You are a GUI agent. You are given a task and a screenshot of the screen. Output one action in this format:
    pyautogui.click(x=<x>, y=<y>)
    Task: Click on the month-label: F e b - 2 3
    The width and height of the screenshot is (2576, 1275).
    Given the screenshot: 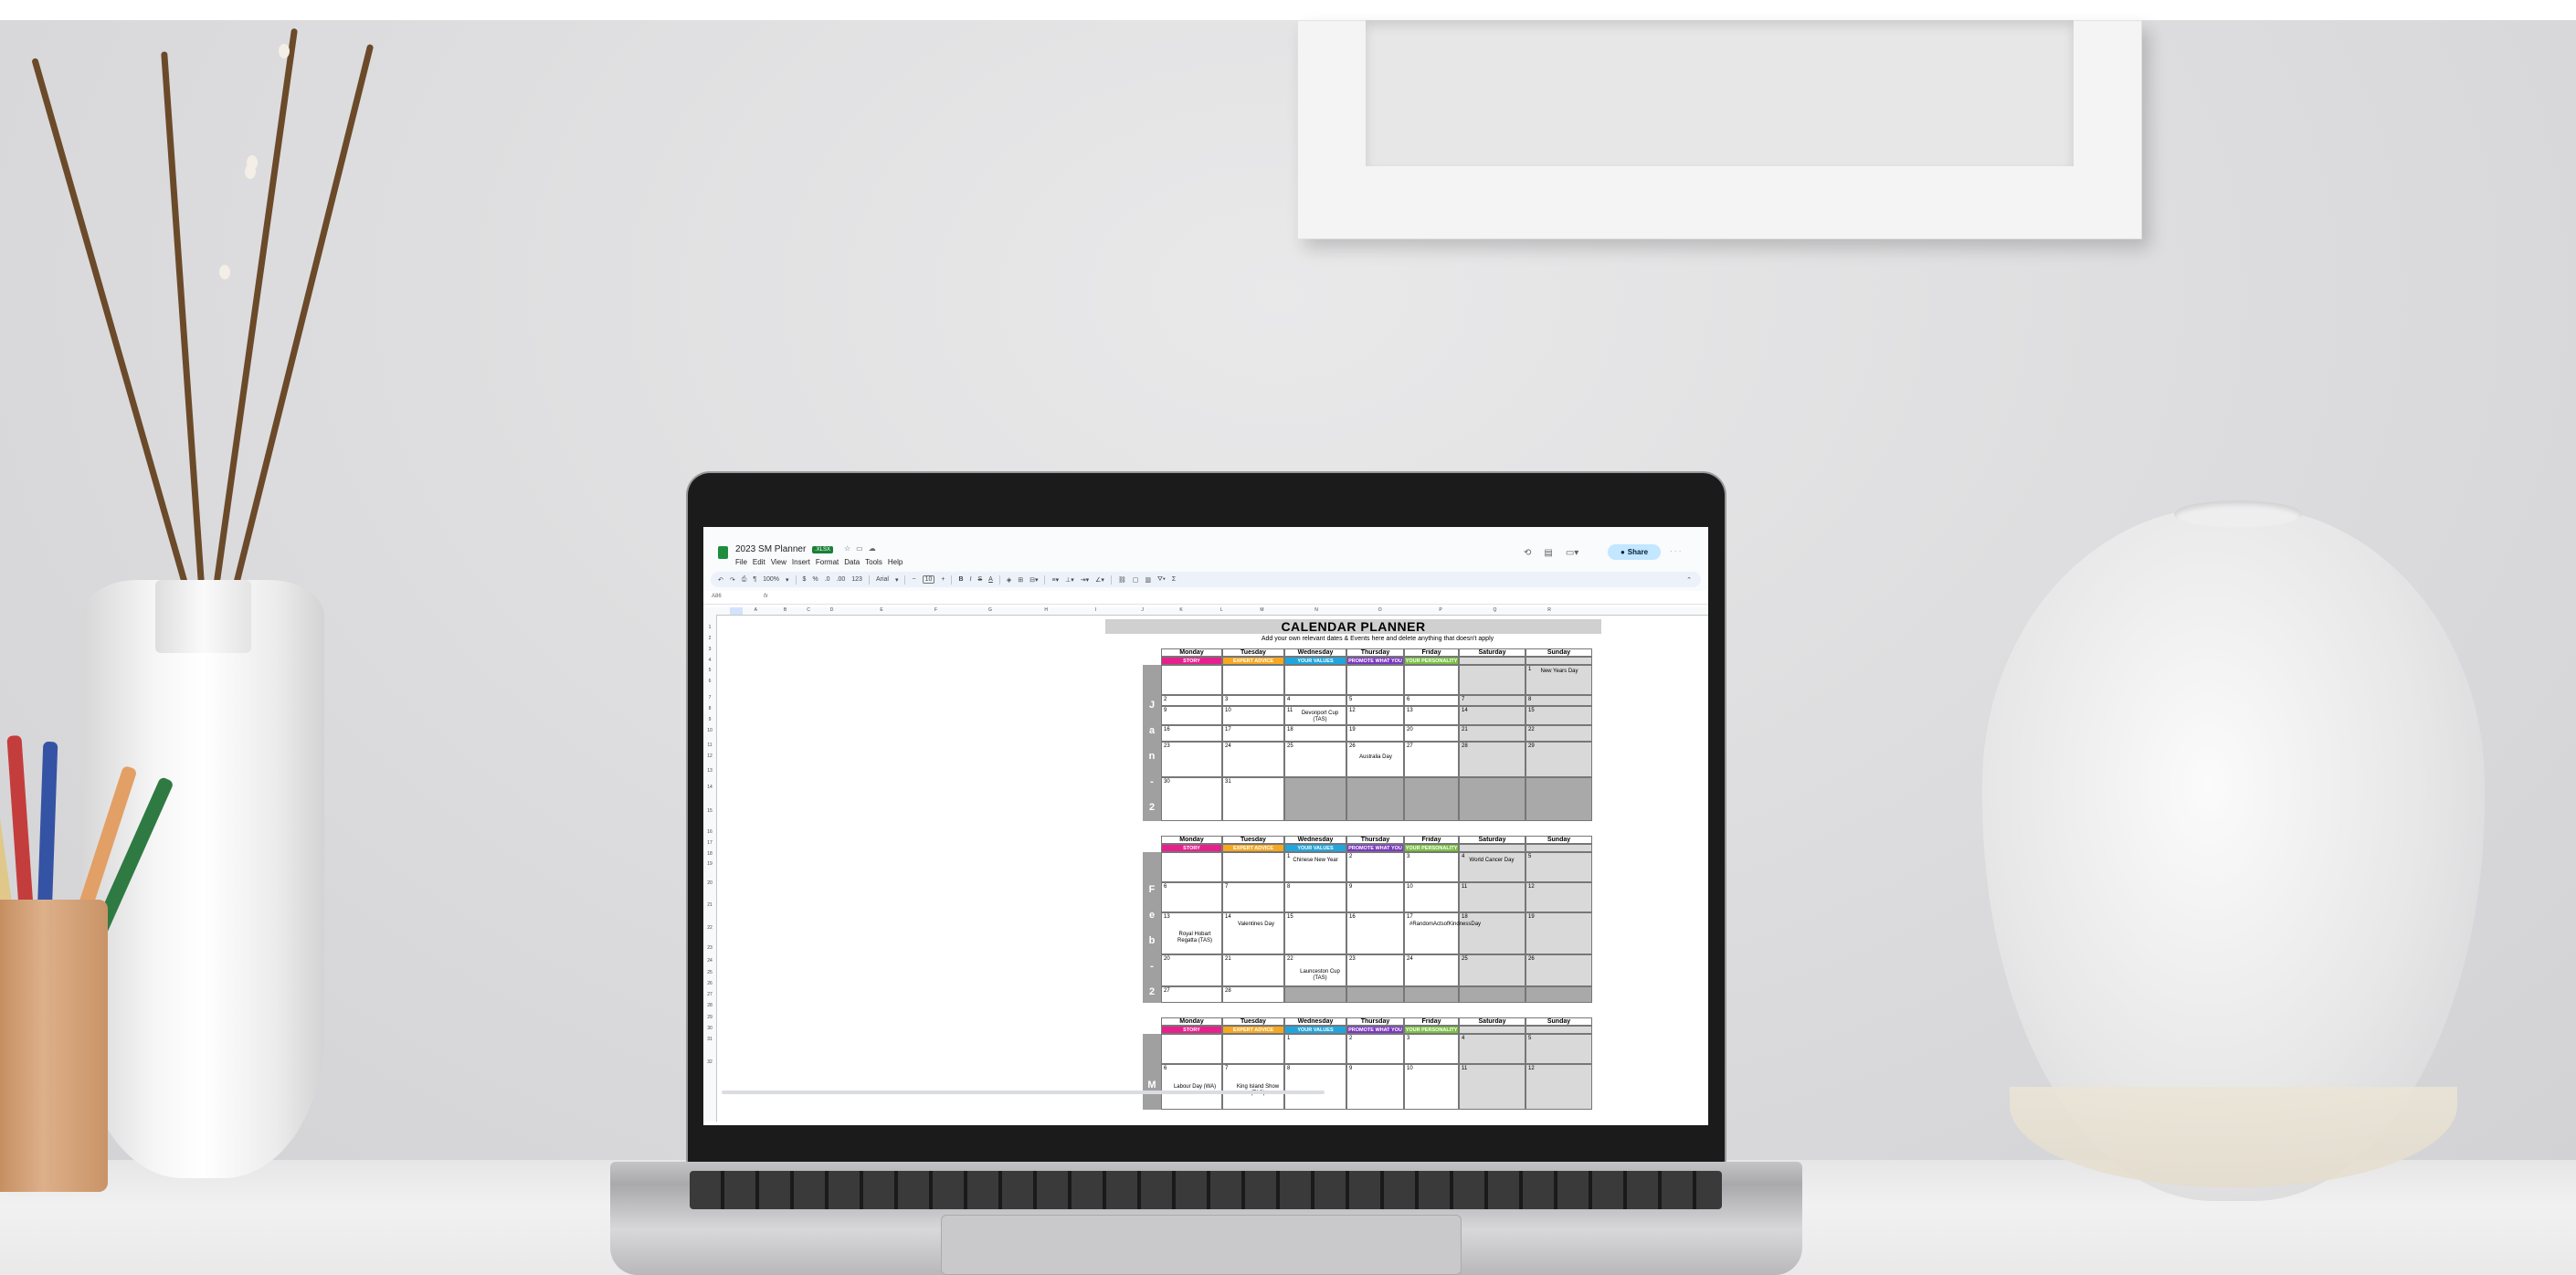 What is the action you would take?
    pyautogui.click(x=1152, y=928)
    